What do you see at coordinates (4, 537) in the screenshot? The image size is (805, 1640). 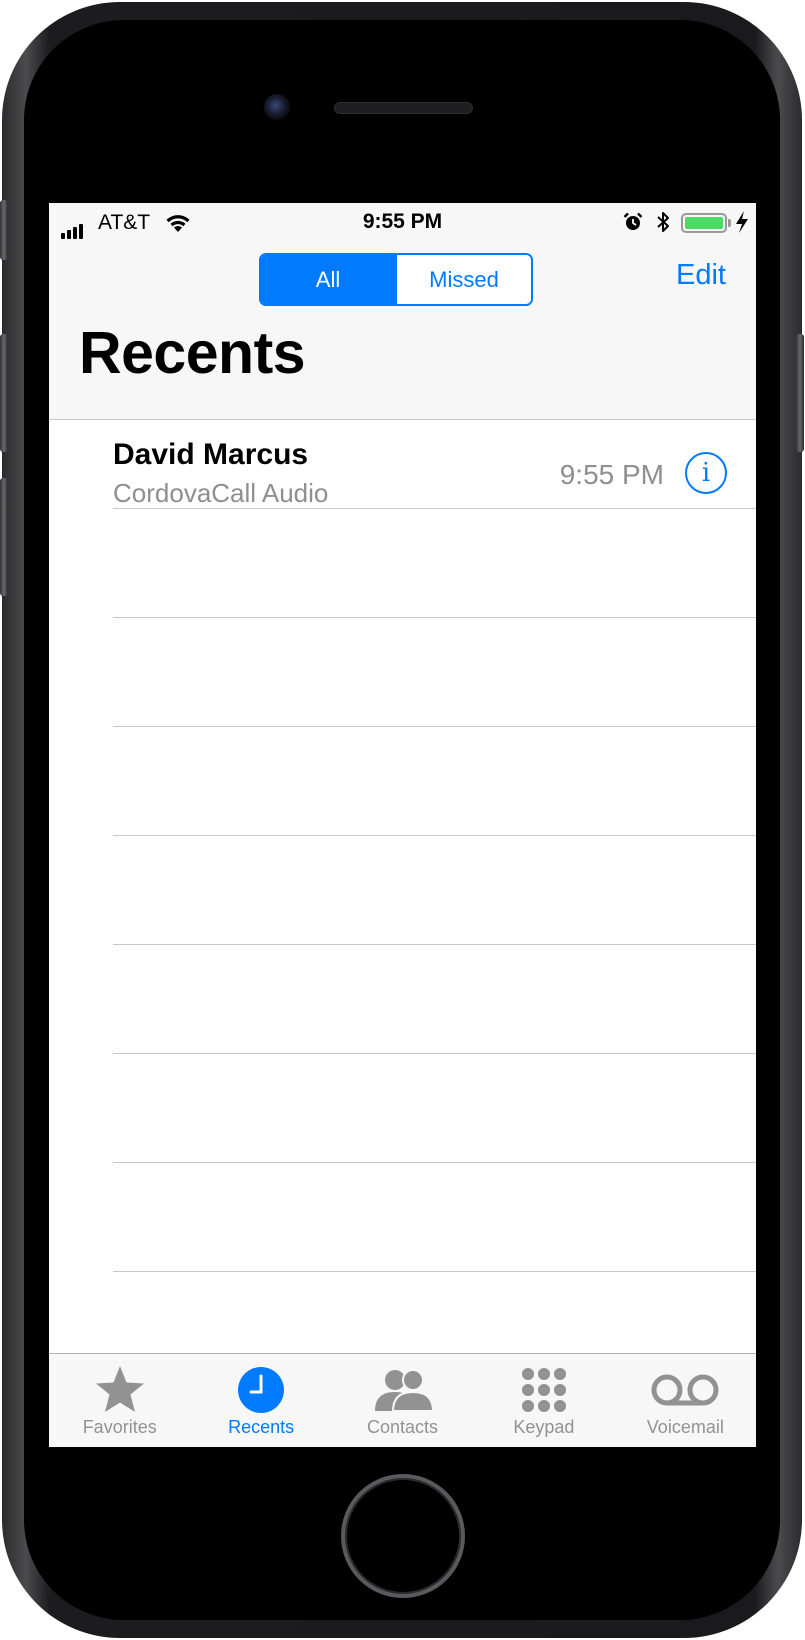 I see `volume-down-button` at bounding box center [4, 537].